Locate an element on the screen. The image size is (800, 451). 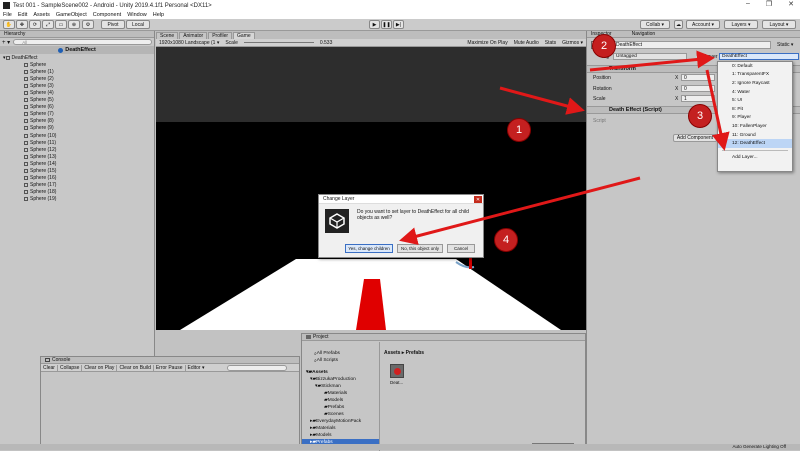
scene-header: DeathEffect is located at coordinates (77, 50).